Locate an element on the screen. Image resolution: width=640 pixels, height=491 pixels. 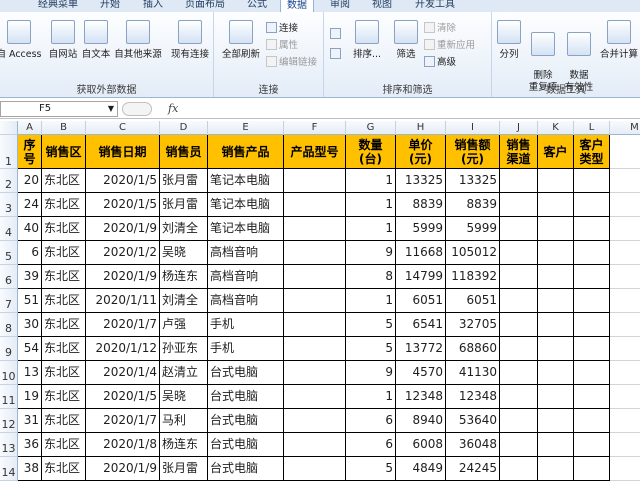
table-cell: 2020/1/2 is located at coordinates (123, 253).